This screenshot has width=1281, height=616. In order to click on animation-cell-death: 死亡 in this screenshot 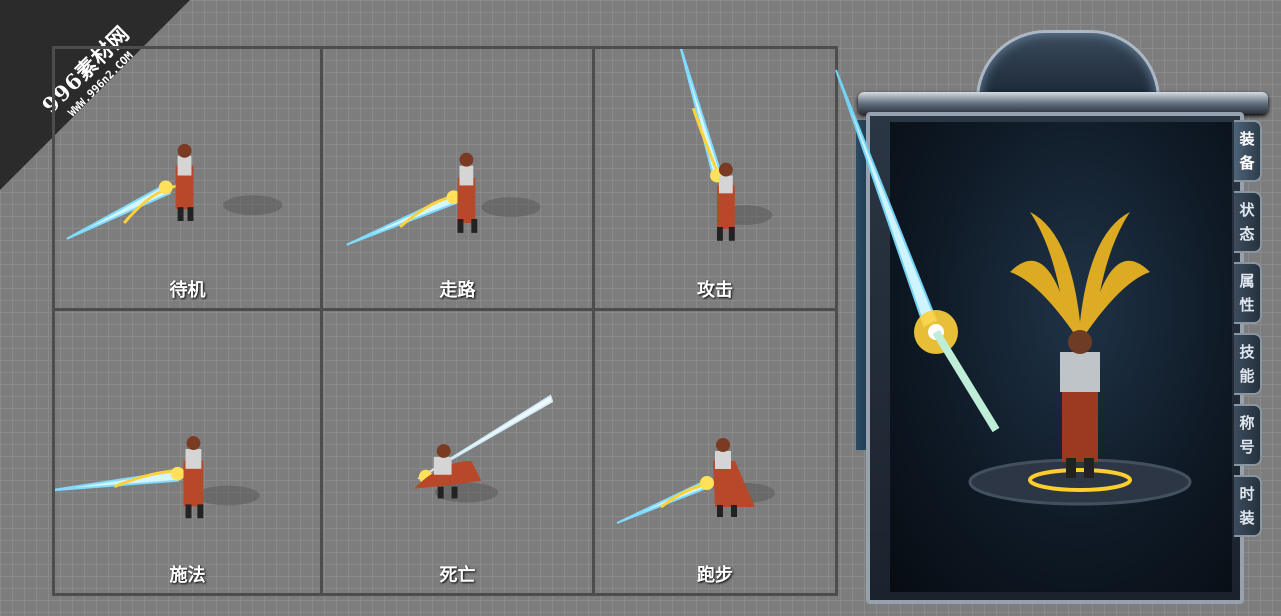, I will do `click(459, 452)`.